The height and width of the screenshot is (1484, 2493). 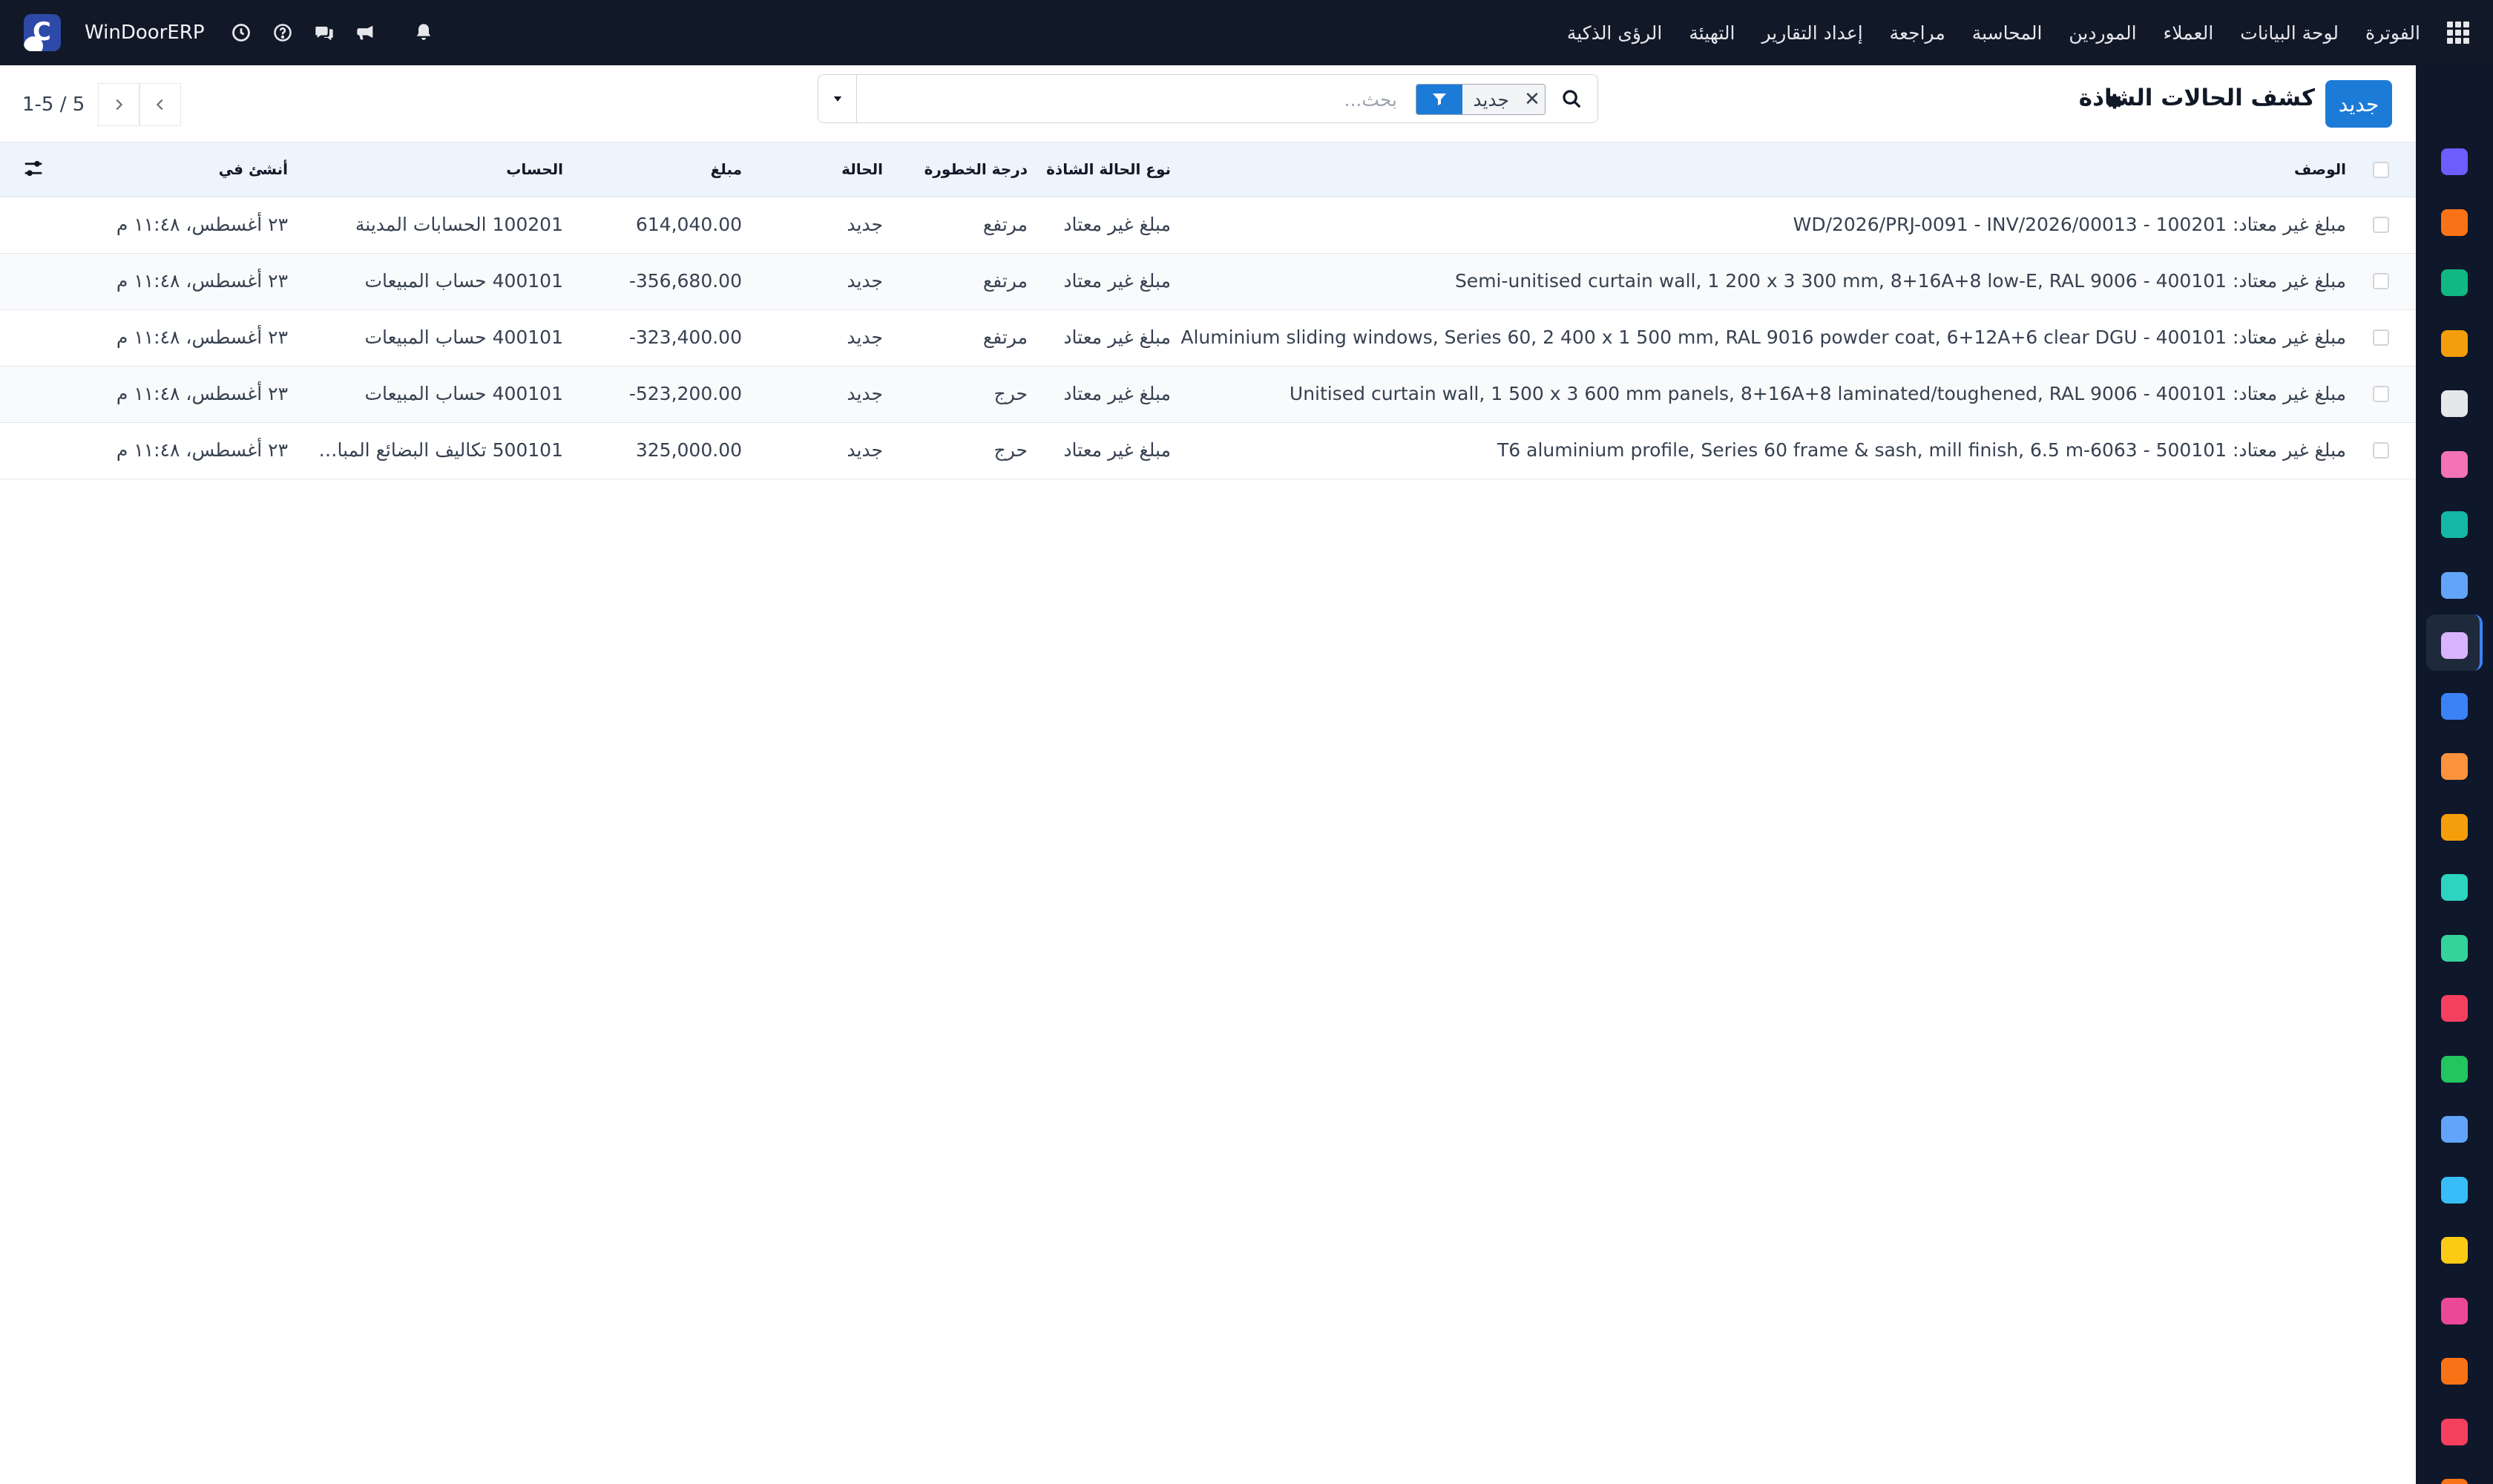 What do you see at coordinates (688, 450) in the screenshot?
I see `cell-amount: 325,000.00` at bounding box center [688, 450].